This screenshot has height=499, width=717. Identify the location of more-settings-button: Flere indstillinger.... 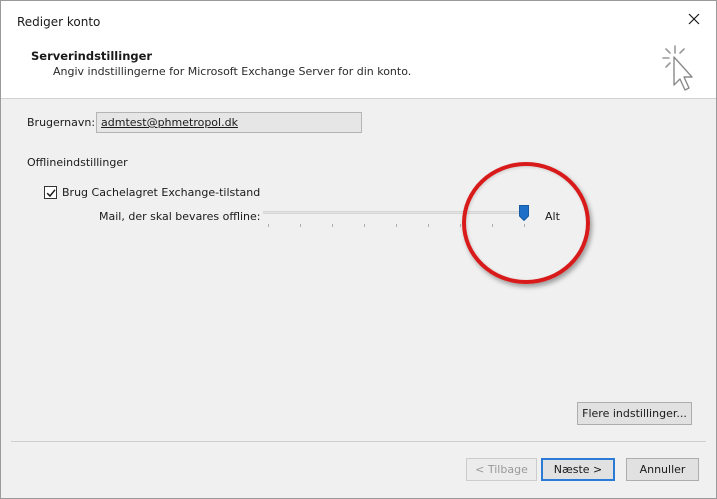
(634, 413).